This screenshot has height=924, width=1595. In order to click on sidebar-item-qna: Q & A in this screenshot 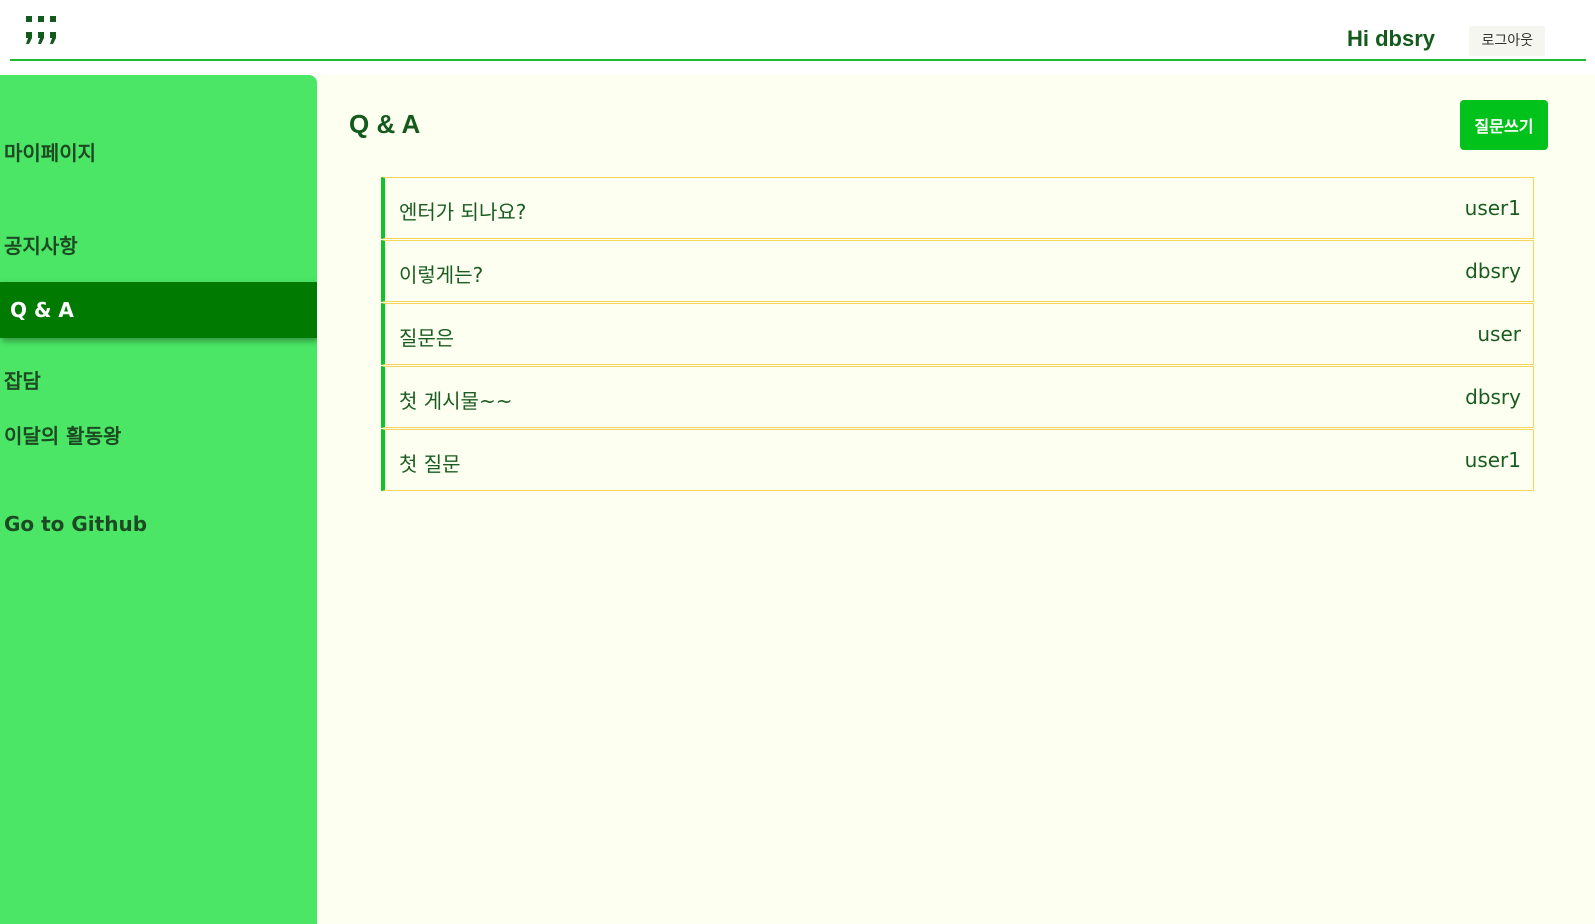, I will do `click(158, 310)`.